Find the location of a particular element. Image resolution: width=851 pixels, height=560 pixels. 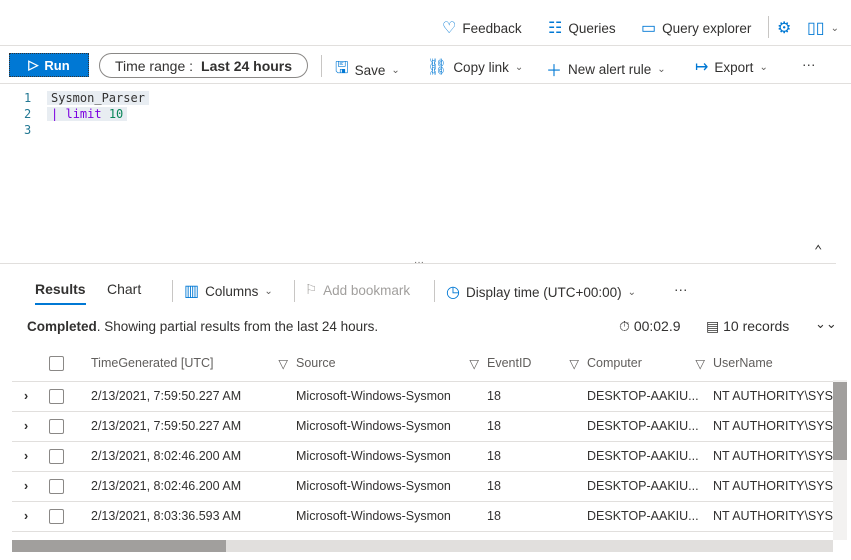

time-range-label: Time range : is located at coordinates (154, 65).